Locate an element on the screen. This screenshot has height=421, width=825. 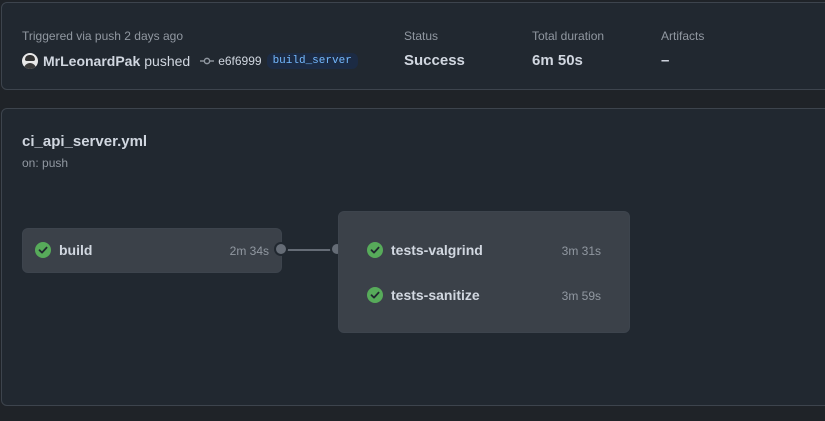
job-tests-valgrind: tests-valgrind is located at coordinates (425, 250).